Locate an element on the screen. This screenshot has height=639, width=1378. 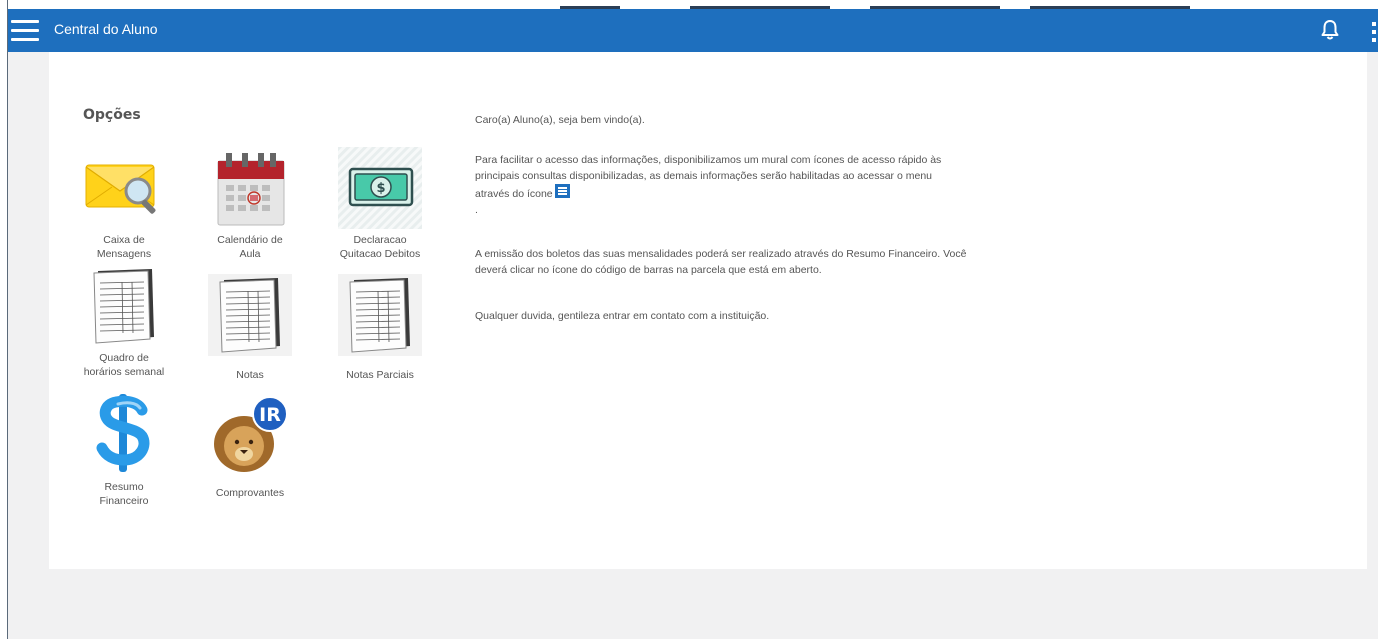
tile-notas-parciais: Notas Parciais is located at coordinates (380, 328).